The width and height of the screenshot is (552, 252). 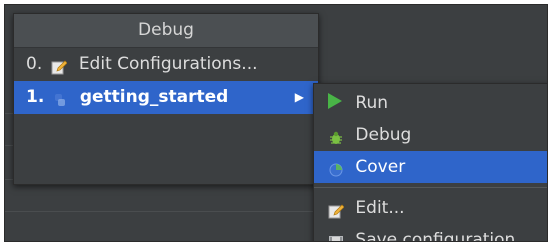 I want to click on submenu-item-run: Run, so click(x=430, y=103).